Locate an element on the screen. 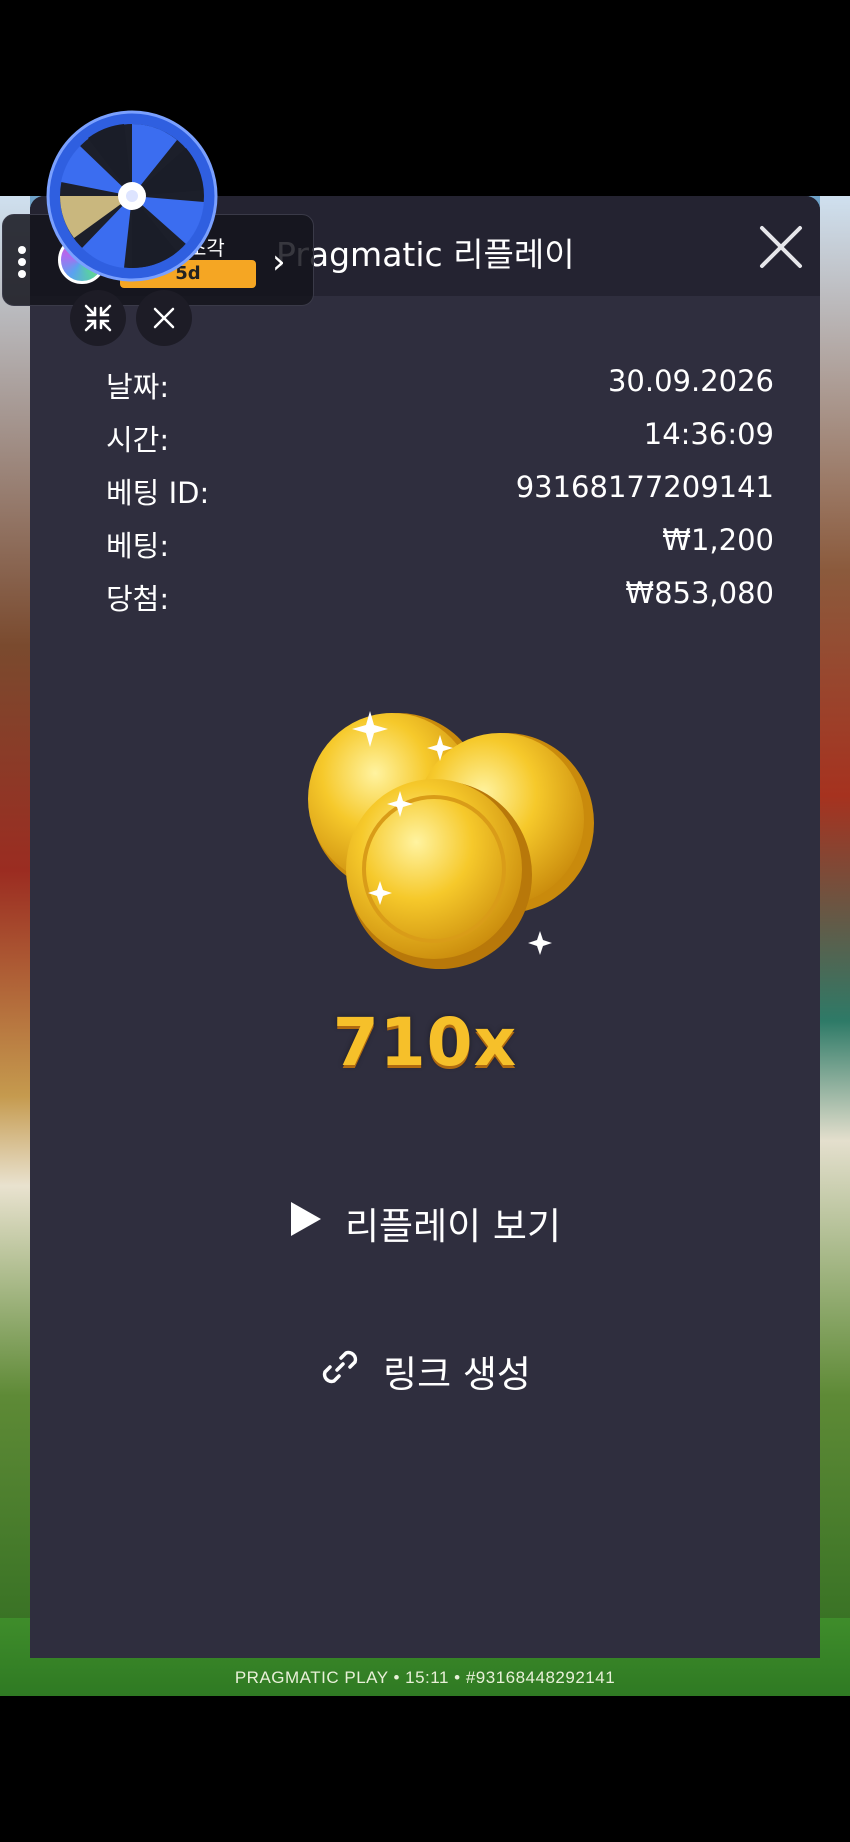 Image resolution: width=850 pixels, height=1842 pixels. create-link-button: 링크 생성 is located at coordinates (425, 1371).